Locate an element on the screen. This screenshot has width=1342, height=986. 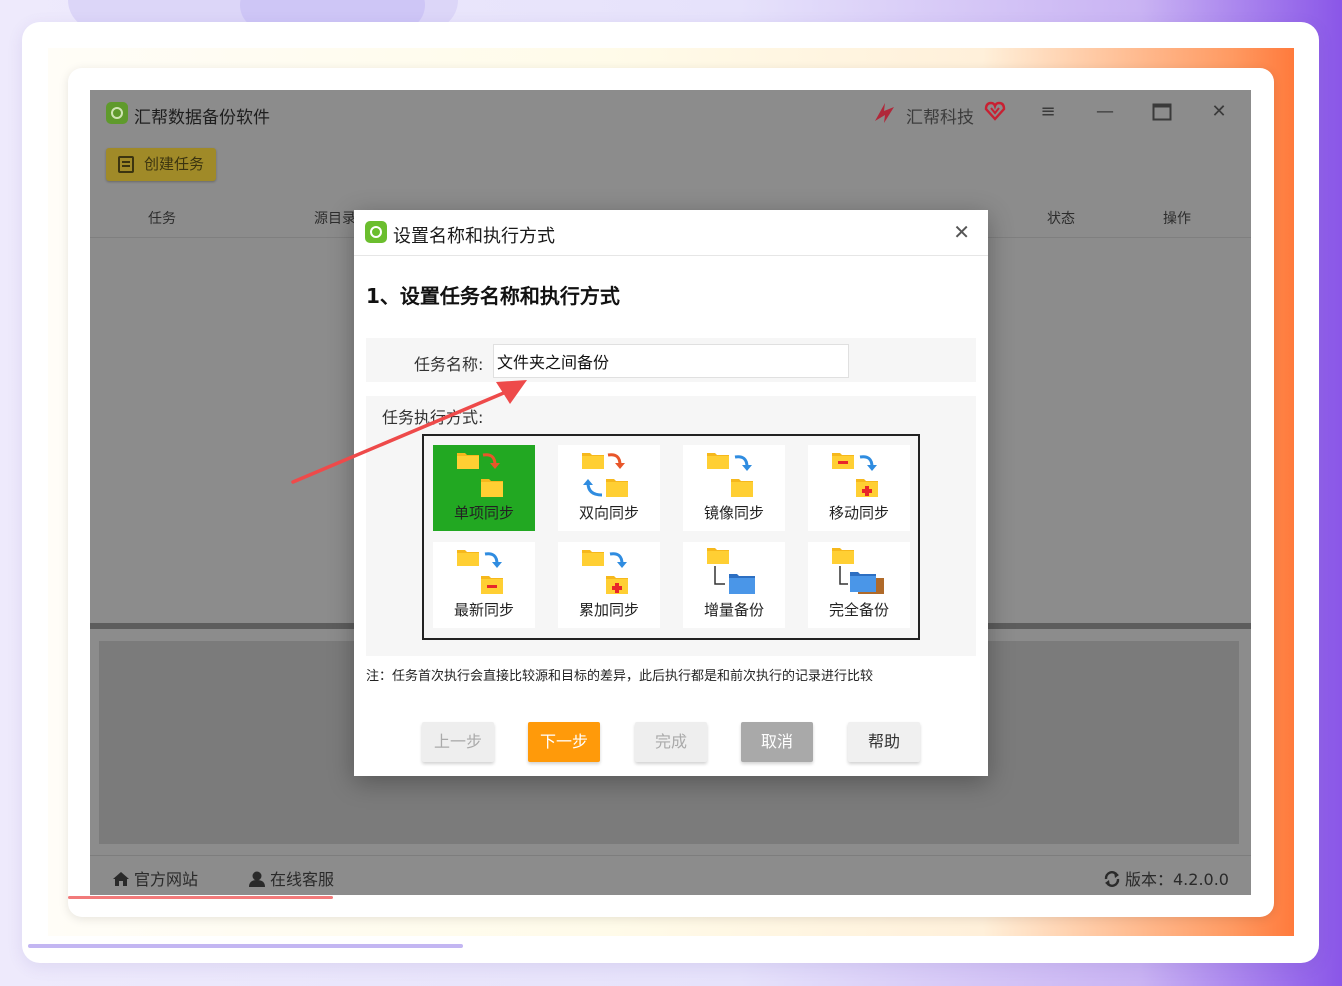
finish-button: 完成 is located at coordinates (671, 742).